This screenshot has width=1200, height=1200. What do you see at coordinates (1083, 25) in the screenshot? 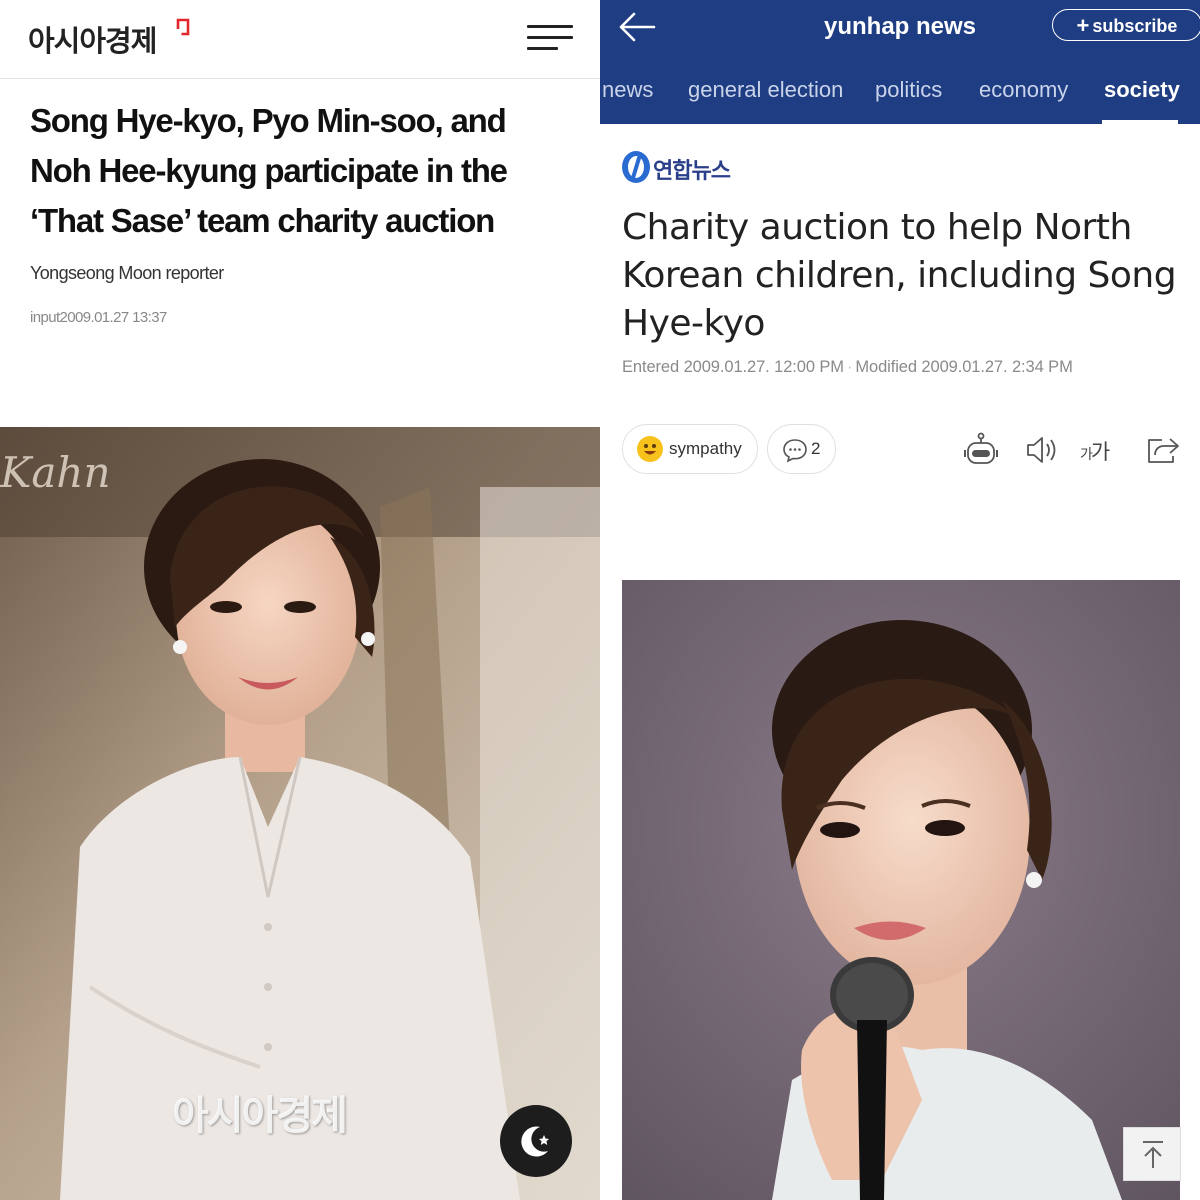
I see `plus-icon: +` at bounding box center [1083, 25].